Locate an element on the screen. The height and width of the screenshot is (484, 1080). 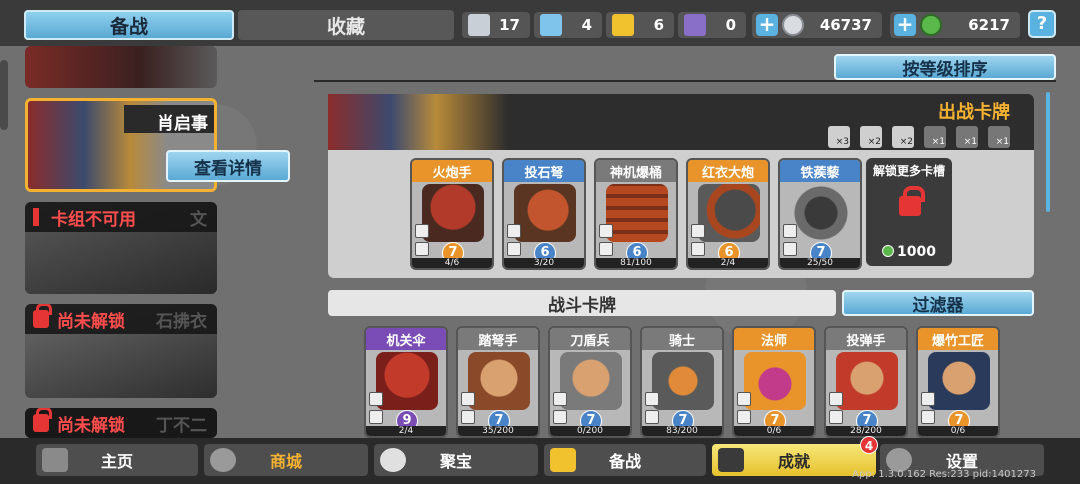
gems-value: 6217 is located at coordinates (989, 25).